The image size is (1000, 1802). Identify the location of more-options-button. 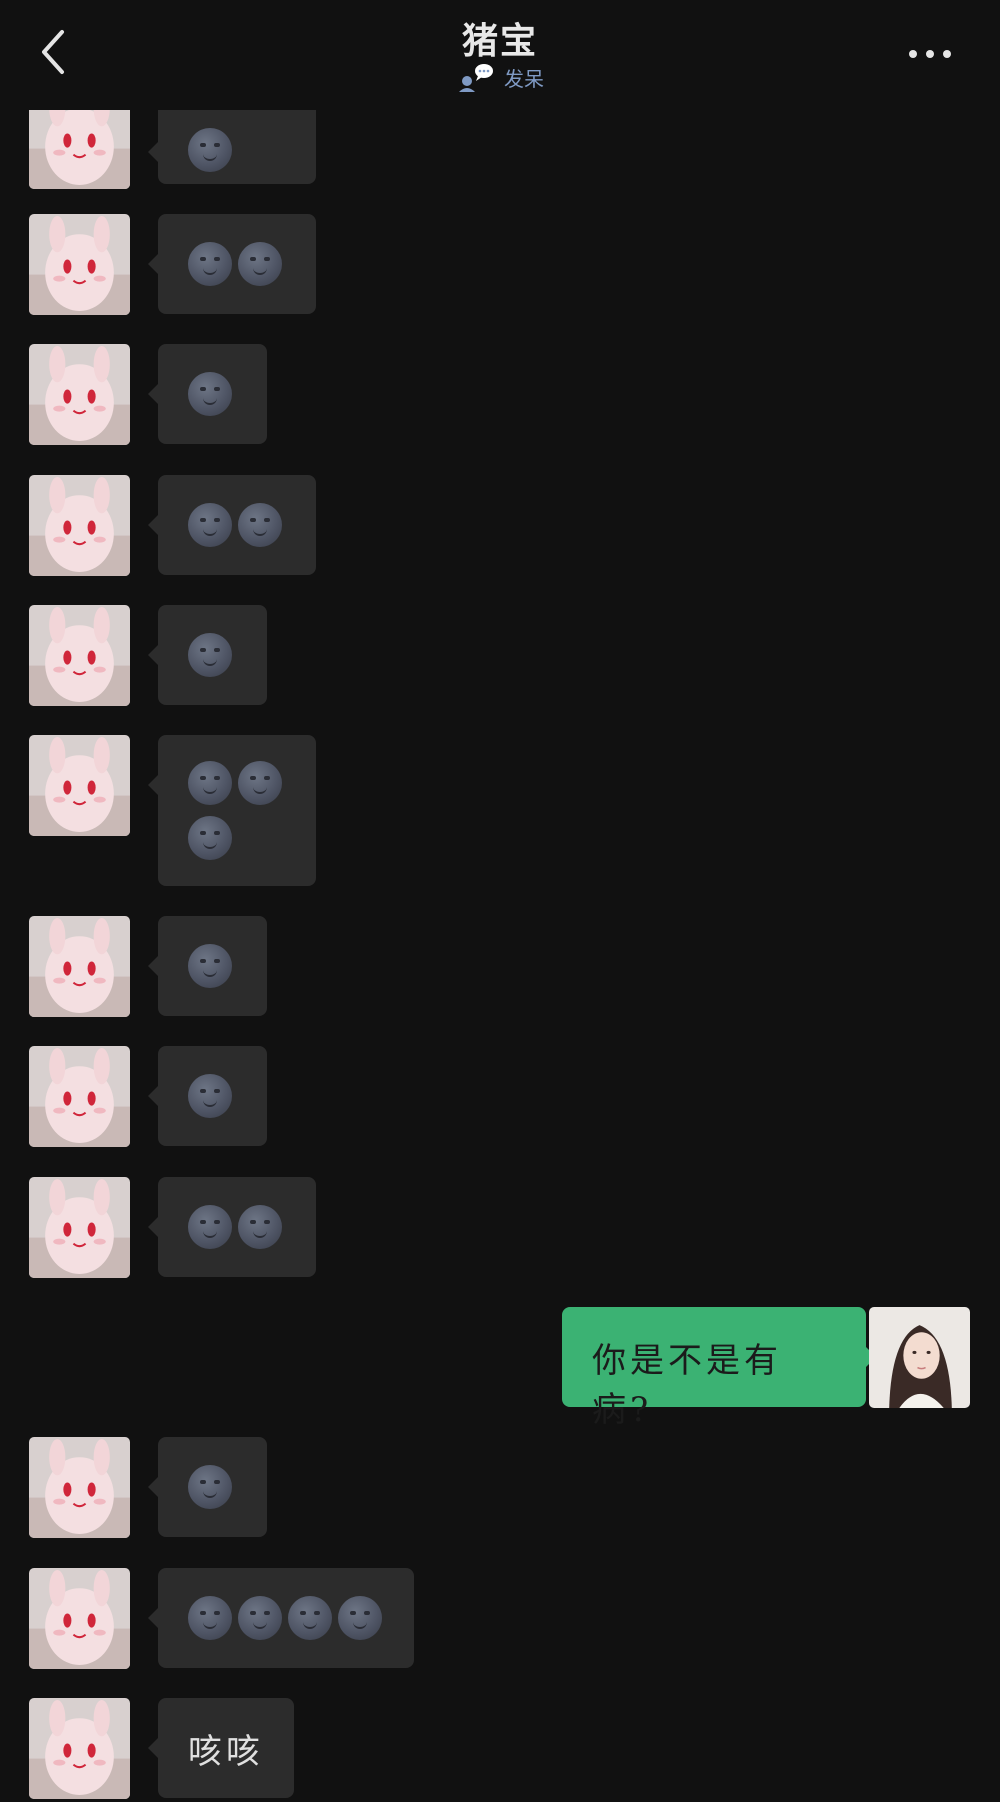
(930, 54).